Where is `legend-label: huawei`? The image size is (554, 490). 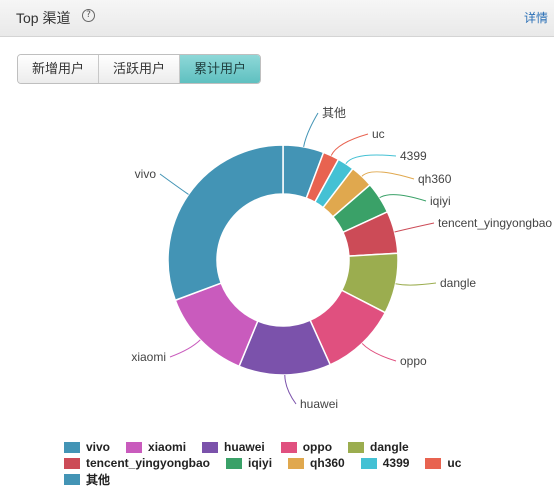 legend-label: huawei is located at coordinates (244, 447).